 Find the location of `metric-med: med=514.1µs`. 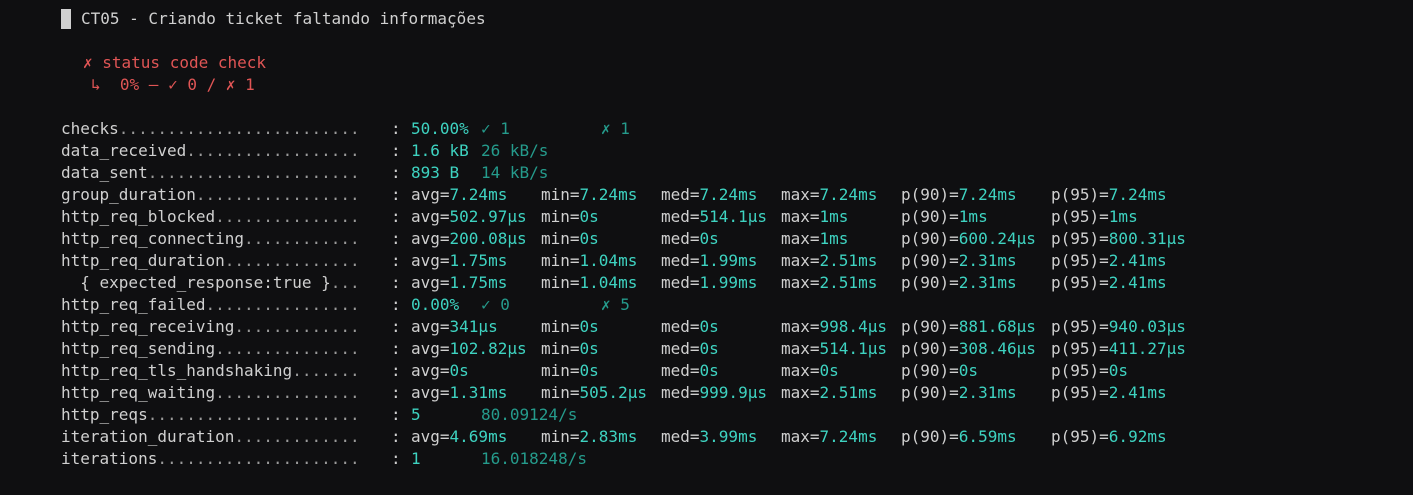

metric-med: med=514.1µs is located at coordinates (721, 217).